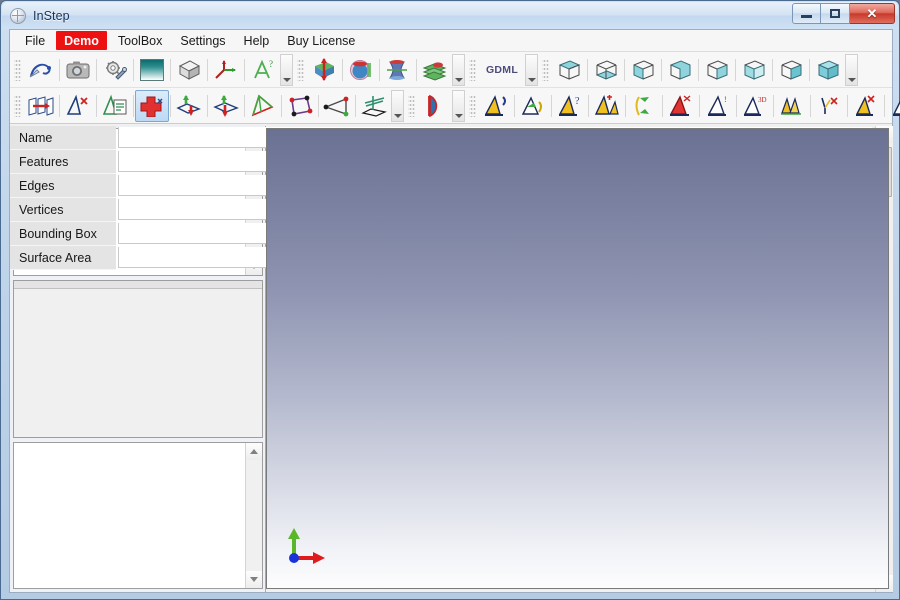 Image resolution: width=900 pixels, height=600 pixels. I want to click on axes-triad-icon, so click(225, 69).